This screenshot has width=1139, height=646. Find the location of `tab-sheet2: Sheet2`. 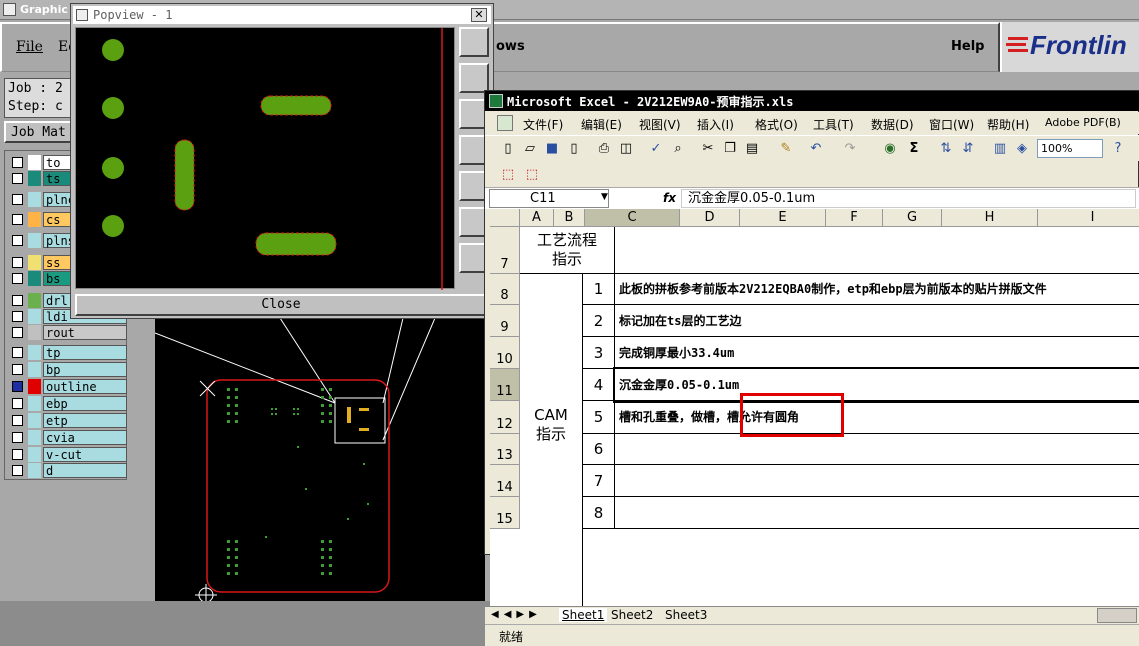

tab-sheet2: Sheet2 is located at coordinates (632, 615).